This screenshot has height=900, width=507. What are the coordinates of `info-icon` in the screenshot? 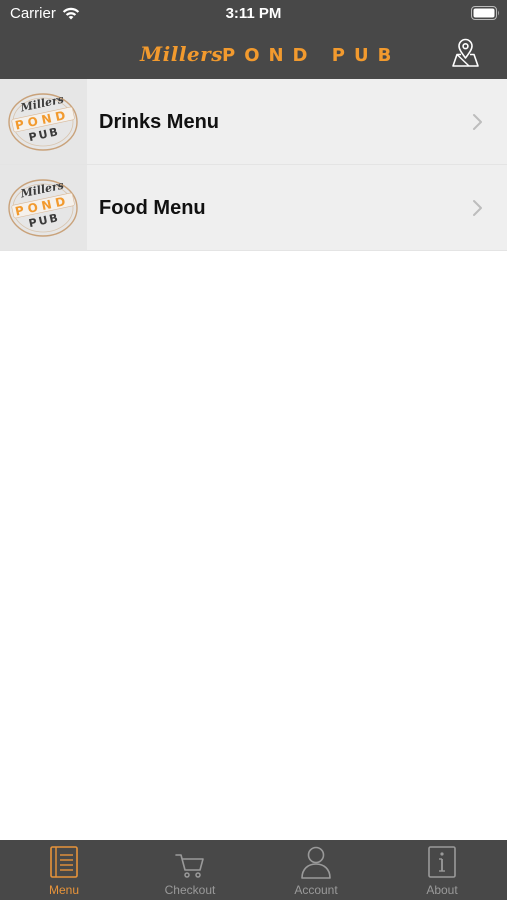 It's located at (442, 862).